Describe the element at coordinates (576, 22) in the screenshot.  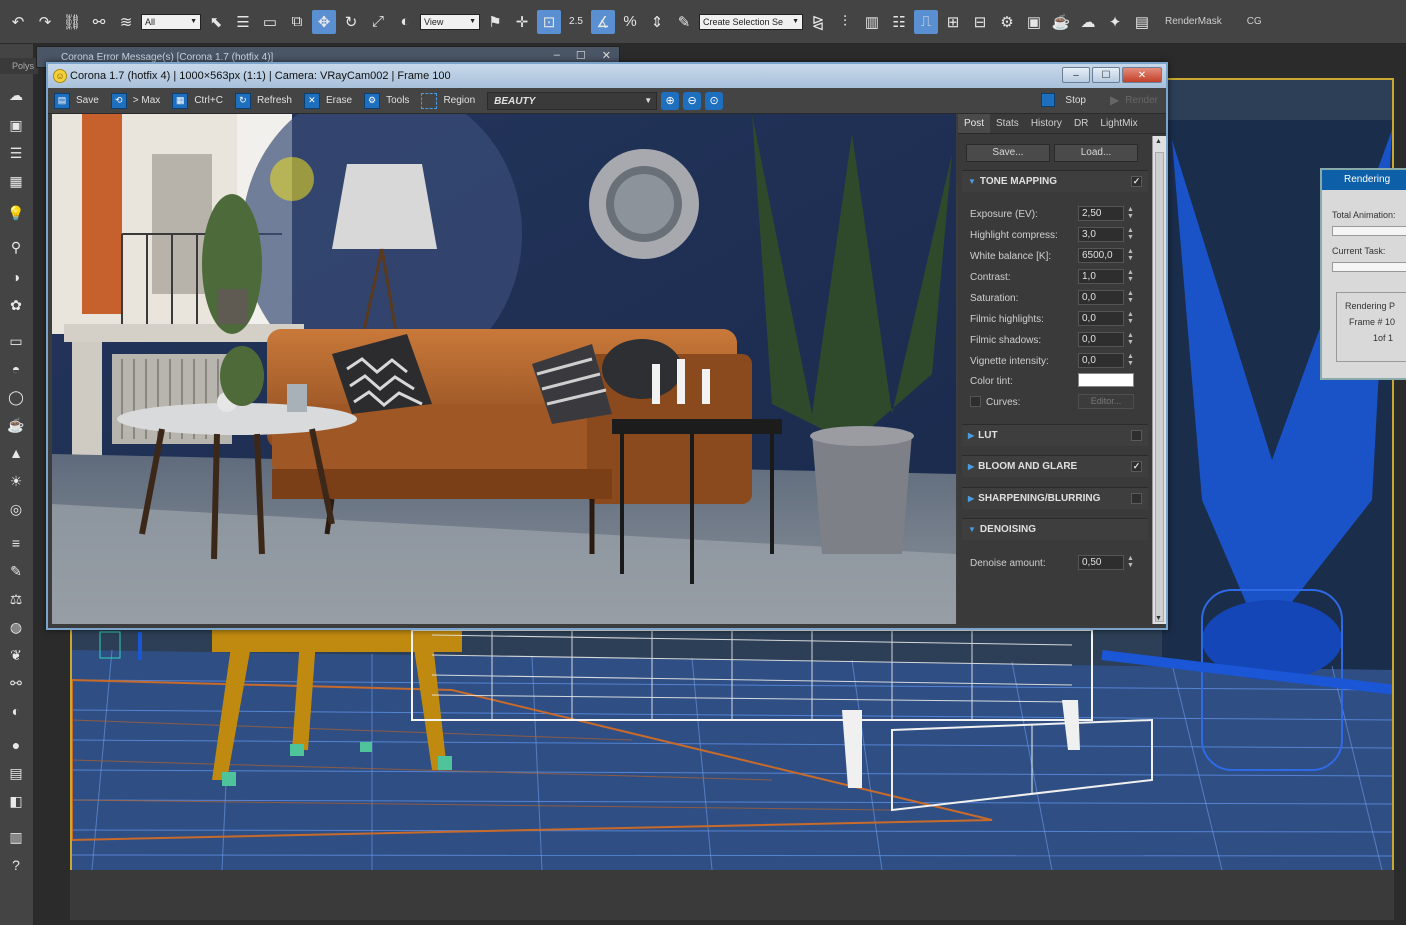
I see `snaps-toggle-icon: 2.5` at that location.